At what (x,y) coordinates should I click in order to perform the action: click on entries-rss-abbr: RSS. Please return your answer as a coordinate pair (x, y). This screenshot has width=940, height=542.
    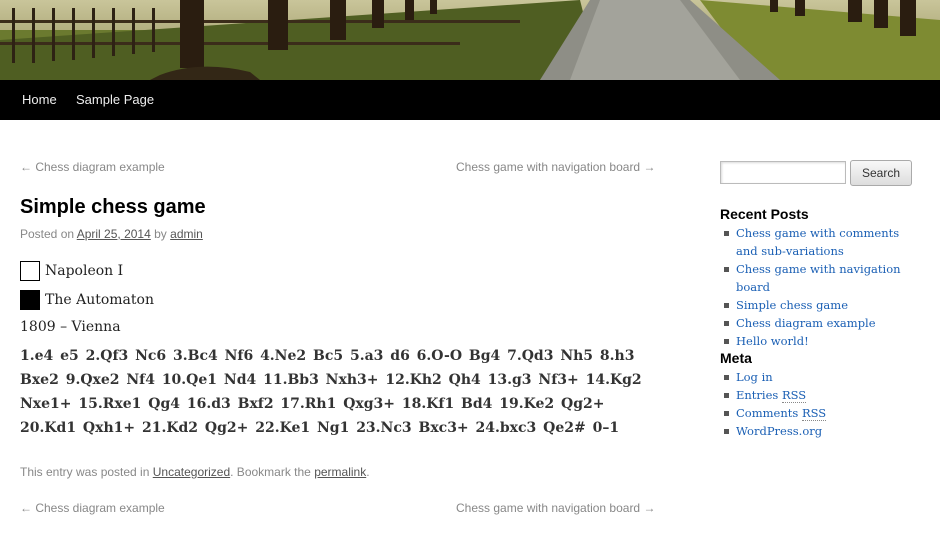
    Looking at the image, I should click on (794, 395).